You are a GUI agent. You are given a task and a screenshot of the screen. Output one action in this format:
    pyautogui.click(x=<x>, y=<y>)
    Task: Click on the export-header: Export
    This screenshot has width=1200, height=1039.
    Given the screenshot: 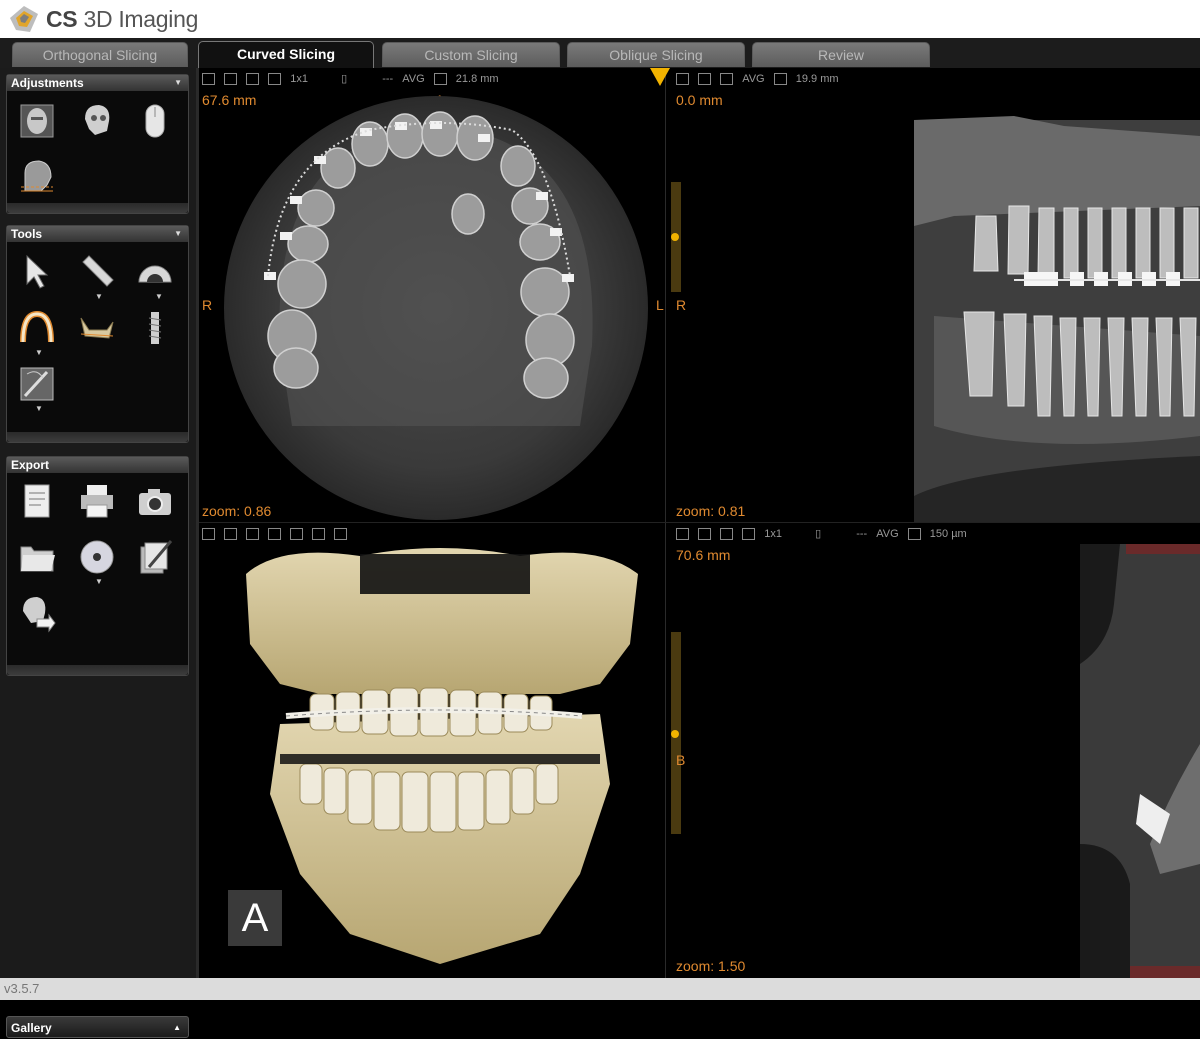 What is the action you would take?
    pyautogui.click(x=97, y=465)
    